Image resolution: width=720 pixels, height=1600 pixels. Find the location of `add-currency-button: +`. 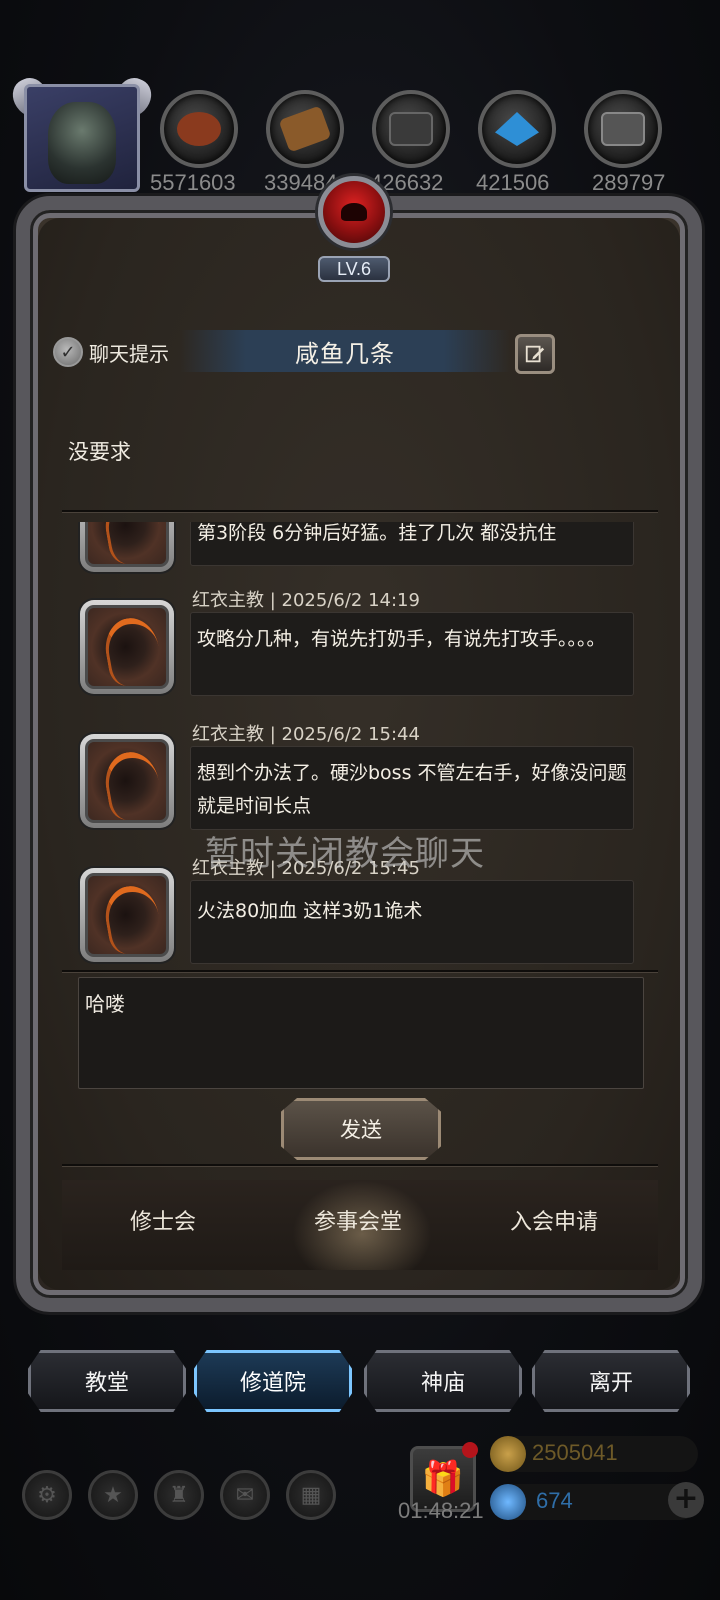

add-currency-button: + is located at coordinates (686, 1500).